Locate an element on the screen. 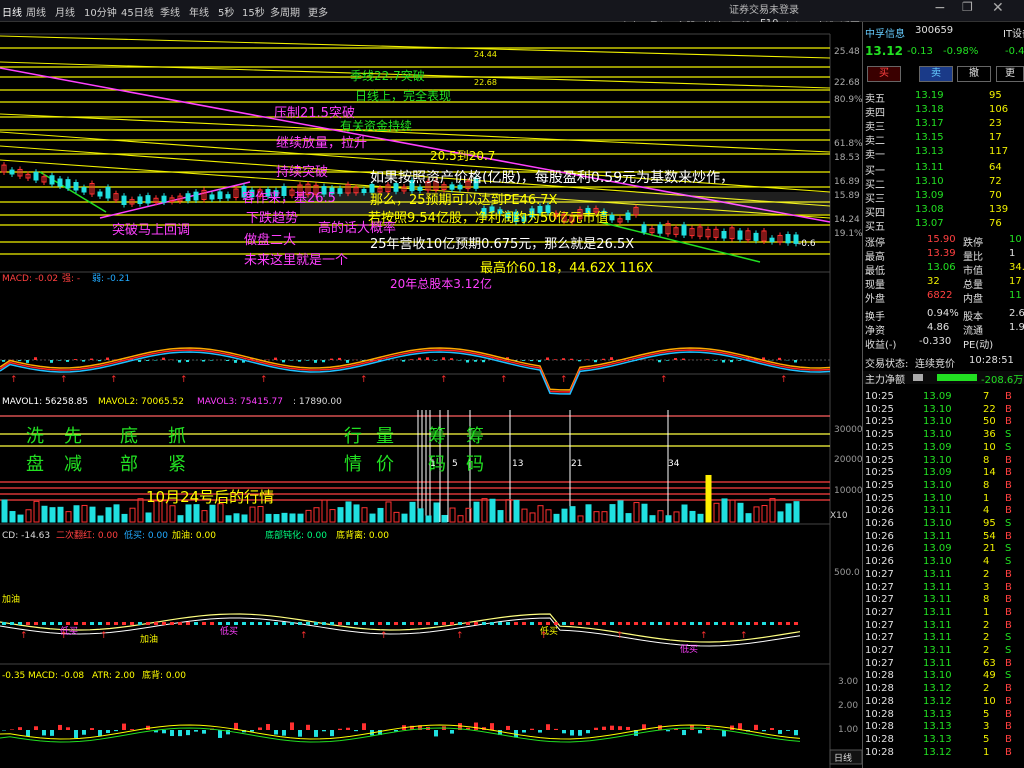 This screenshot has width=1024, height=768. period-weekly: 周线 is located at coordinates (36, 11).